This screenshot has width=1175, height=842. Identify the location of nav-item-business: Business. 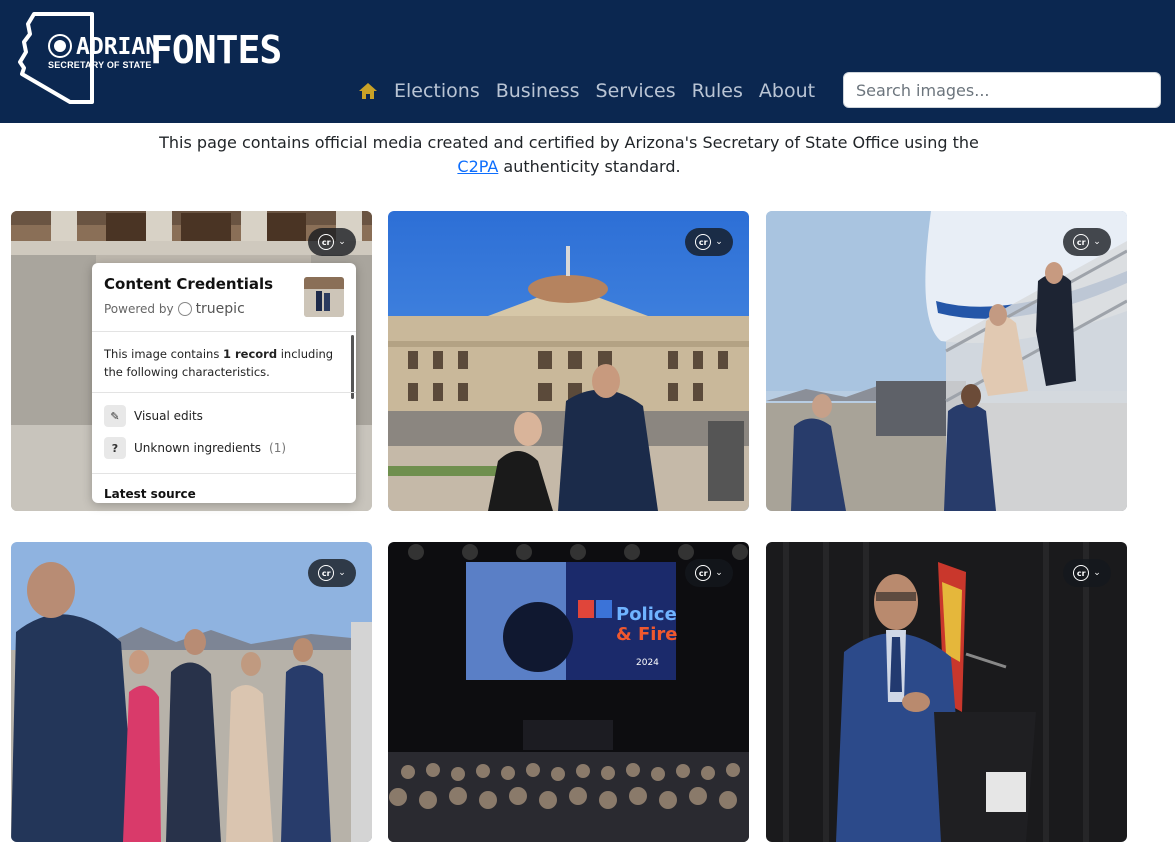
(538, 91).